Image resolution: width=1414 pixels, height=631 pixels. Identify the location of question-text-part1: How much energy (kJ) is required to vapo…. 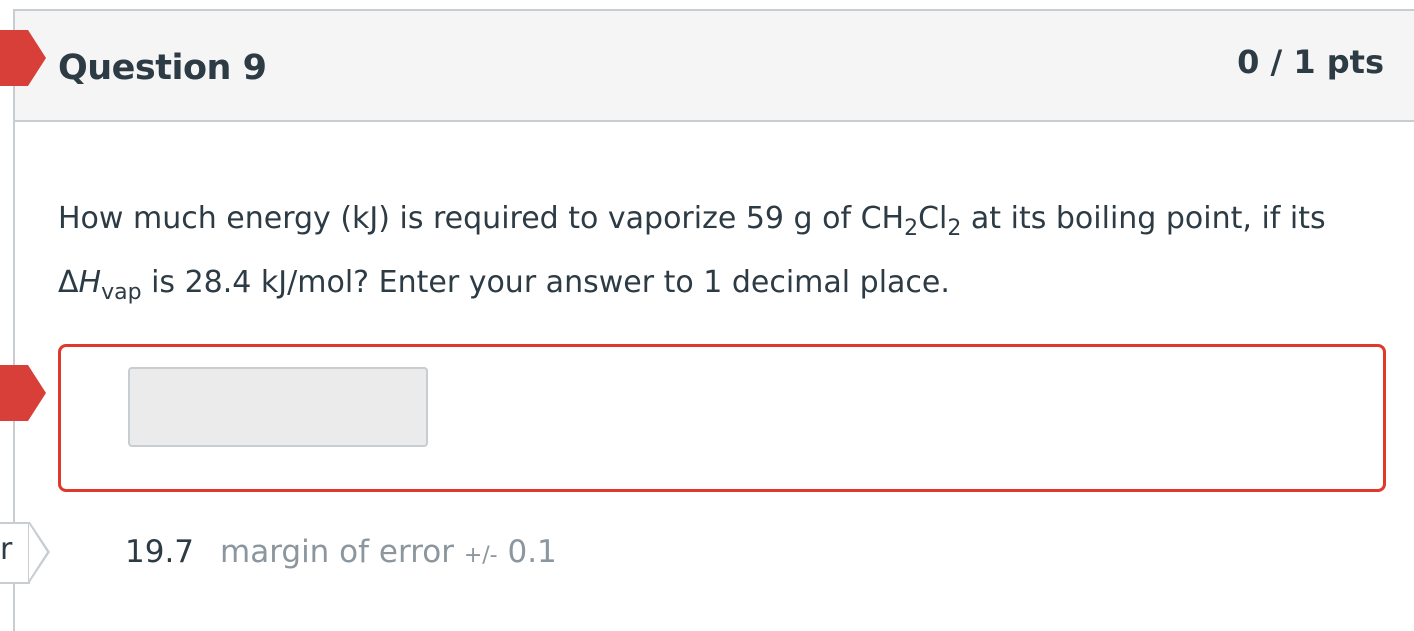
(481, 218).